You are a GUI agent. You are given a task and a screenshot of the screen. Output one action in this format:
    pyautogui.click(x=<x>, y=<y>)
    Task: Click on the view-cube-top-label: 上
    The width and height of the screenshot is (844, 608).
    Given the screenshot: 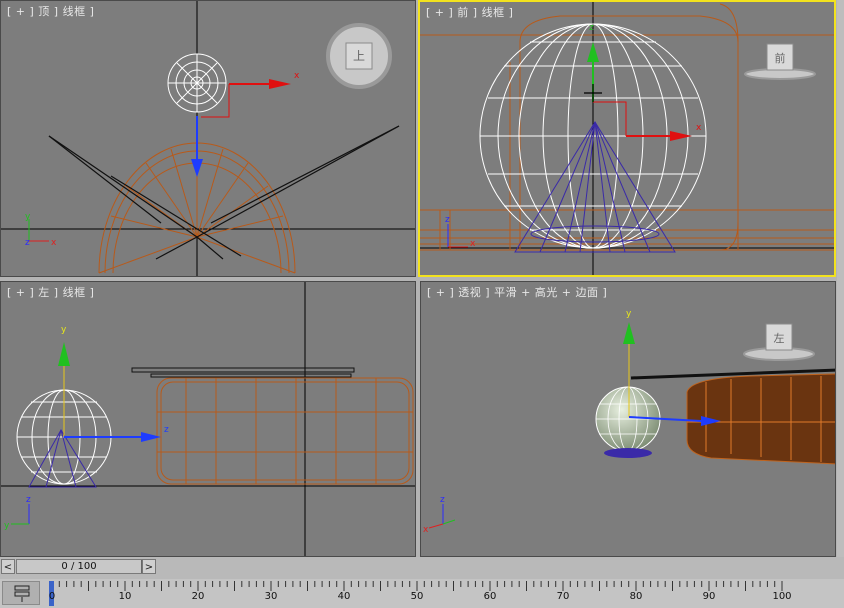 What is the action you would take?
    pyautogui.click(x=359, y=56)
    